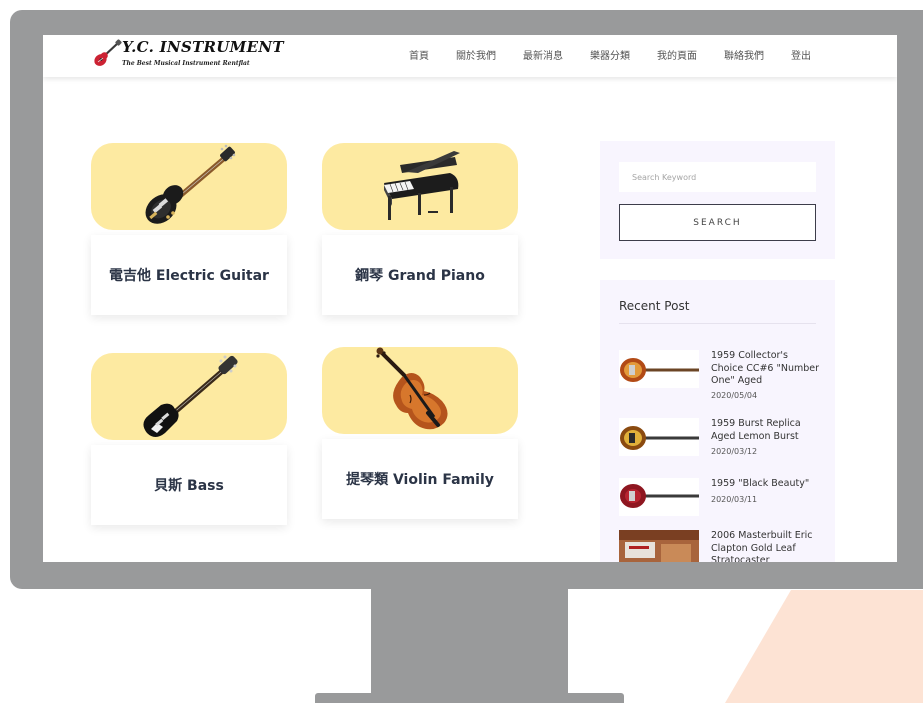  I want to click on brand-tagline: The Best Musical Instrument Rentflat, so click(186, 63).